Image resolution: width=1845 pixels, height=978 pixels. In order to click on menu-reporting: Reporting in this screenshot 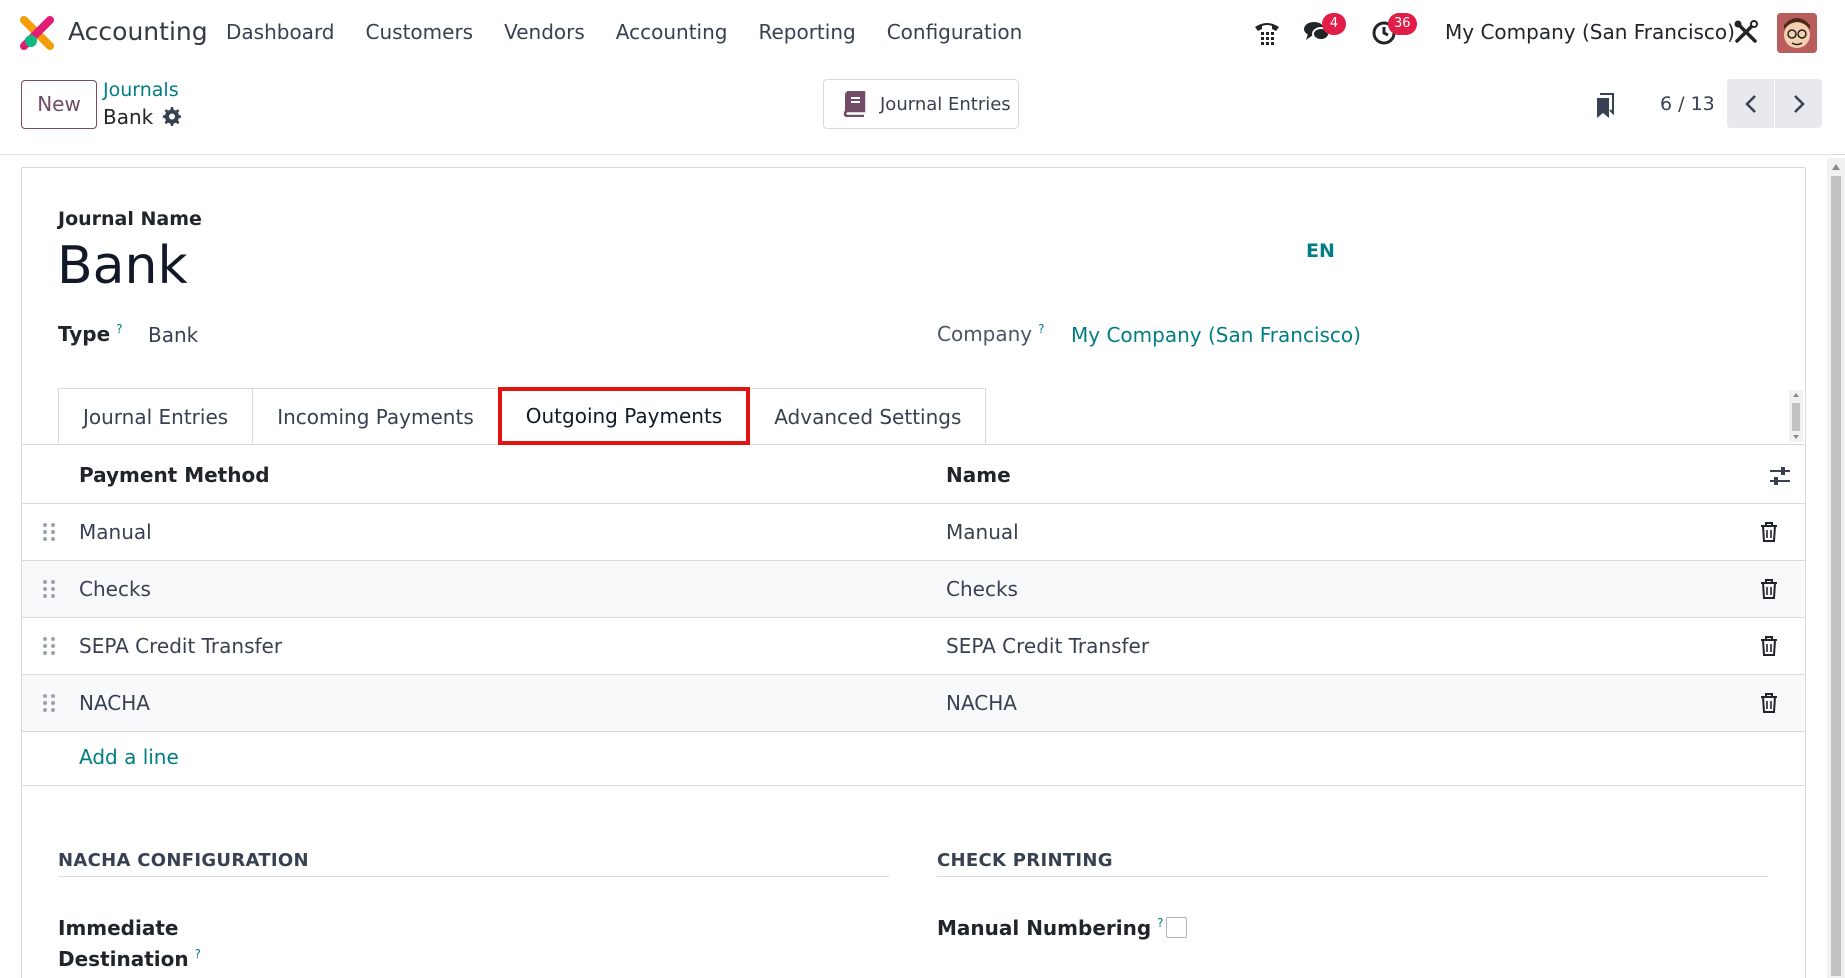, I will do `click(806, 32)`.